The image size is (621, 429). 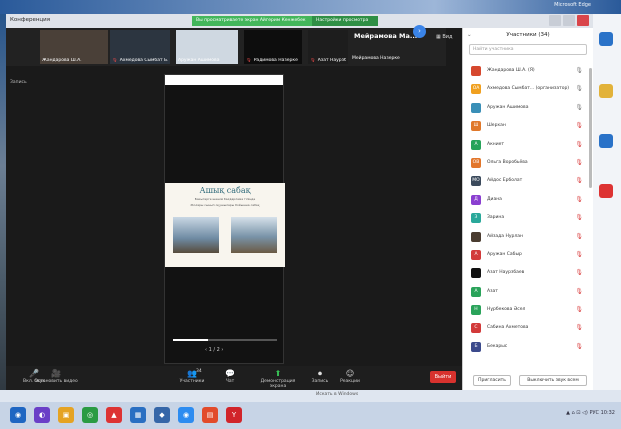 What do you see at coordinates (90, 415) in the screenshot?
I see `taskbar-app-icon: ◎` at bounding box center [90, 415].